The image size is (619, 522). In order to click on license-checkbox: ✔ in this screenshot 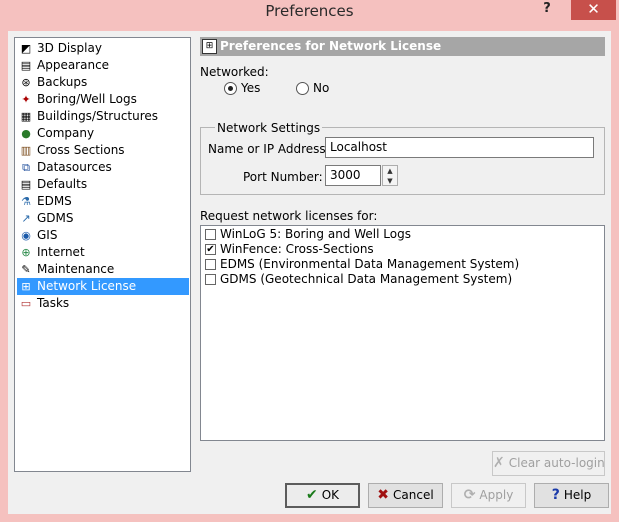, I will do `click(210, 249)`.